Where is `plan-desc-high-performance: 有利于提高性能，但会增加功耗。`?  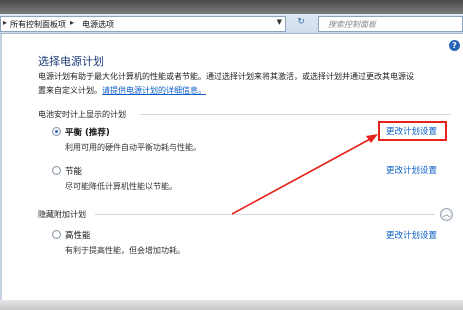 plan-desc-high-performance: 有利于提高性能，但会增加功耗。 is located at coordinates (125, 250).